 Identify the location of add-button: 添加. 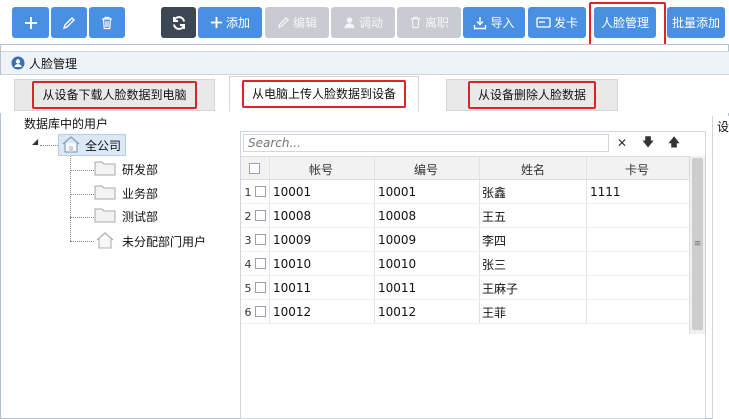
(230, 22).